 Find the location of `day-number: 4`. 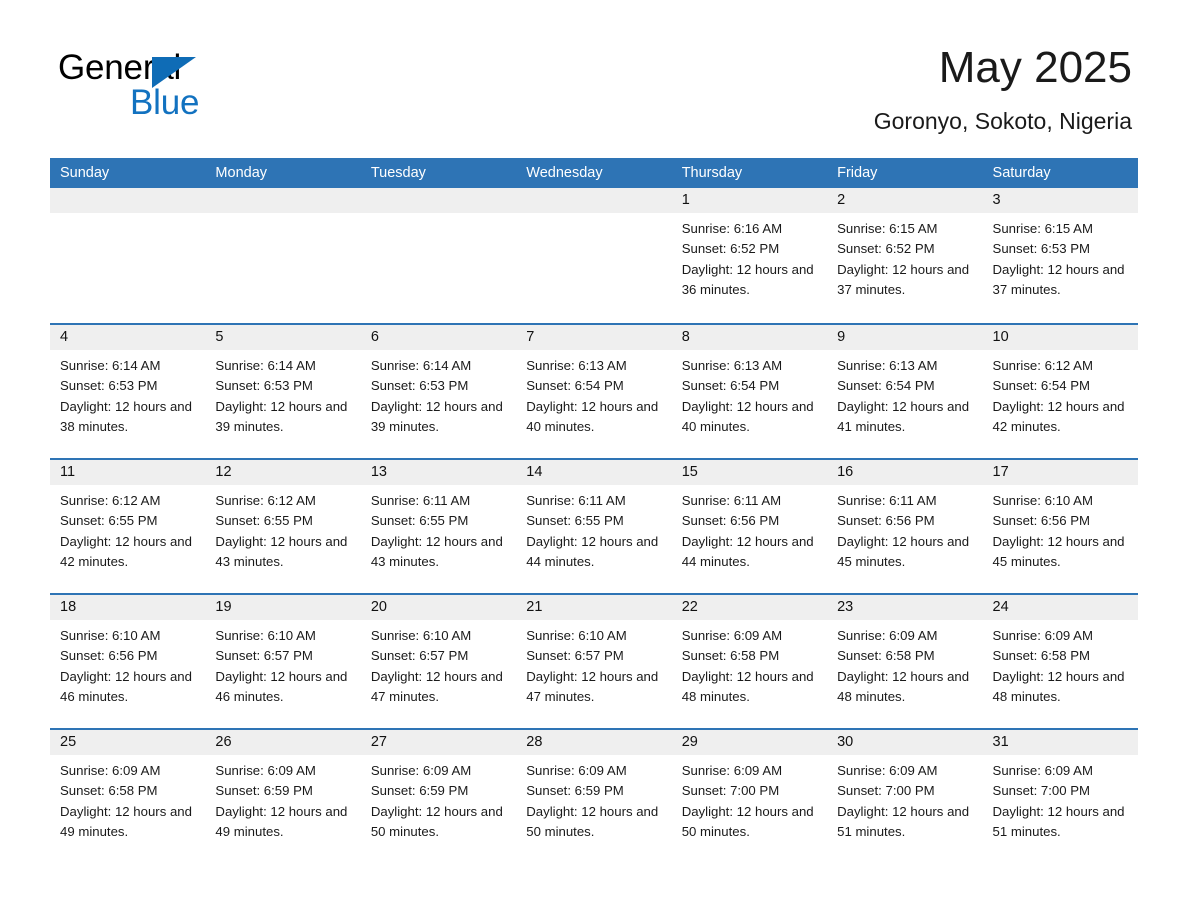

day-number: 4 is located at coordinates (128, 337).